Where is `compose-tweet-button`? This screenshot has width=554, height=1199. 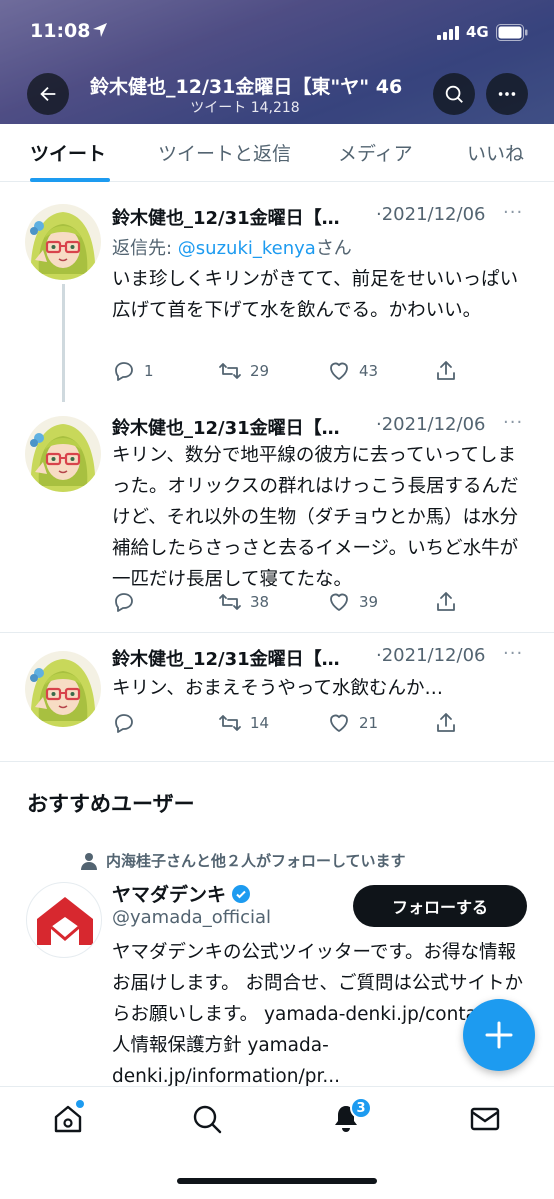
compose-tweet-button is located at coordinates (499, 1035).